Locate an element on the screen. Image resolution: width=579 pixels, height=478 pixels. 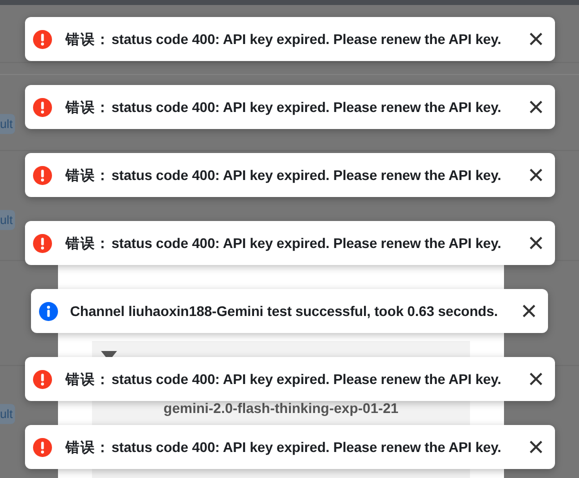
toast-message: Channel liuhaoxin188-Gemini test successful, took 0.63 seconds. is located at coordinates (284, 311).